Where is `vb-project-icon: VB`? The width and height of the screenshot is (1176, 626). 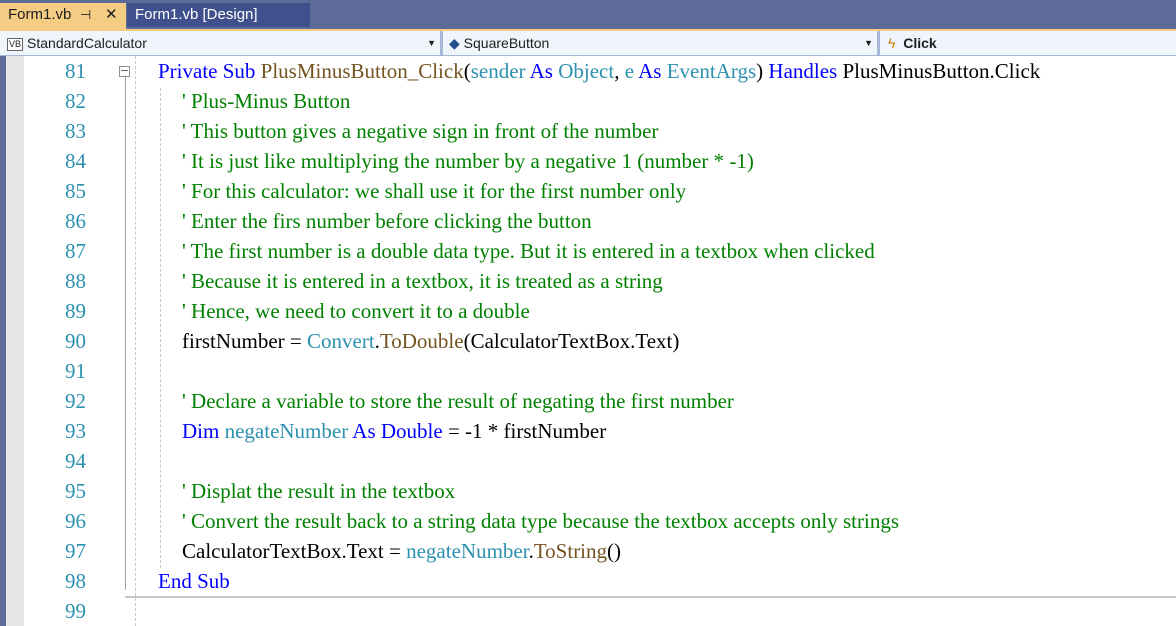
vb-project-icon: VB is located at coordinates (15, 44).